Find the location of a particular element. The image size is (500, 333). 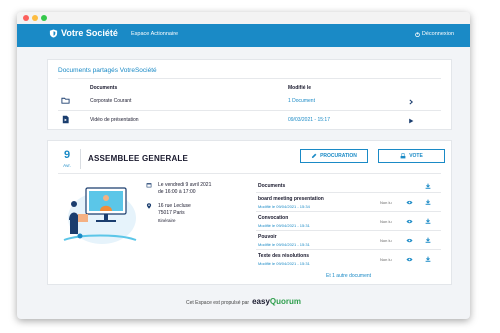

window-titlebar is located at coordinates (243, 18).